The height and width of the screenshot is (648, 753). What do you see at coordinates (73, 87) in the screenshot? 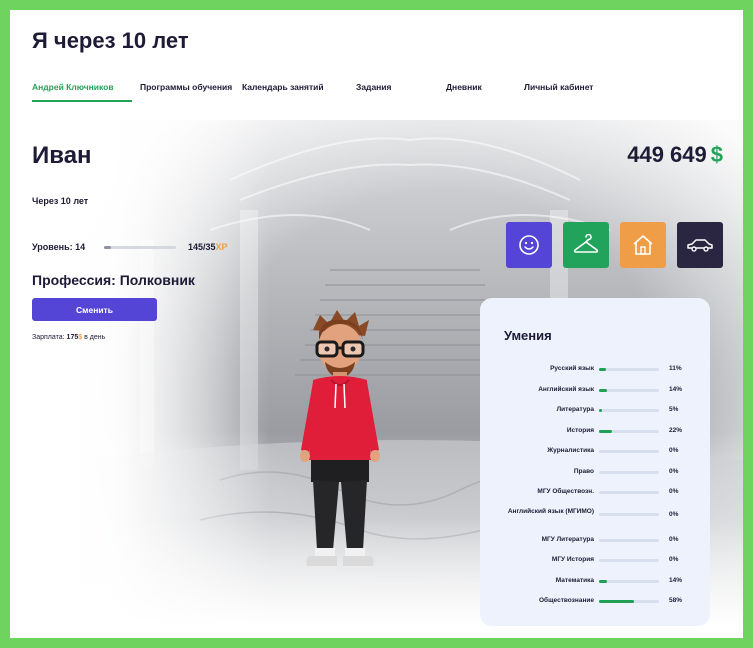
I see `tab-profile: Андрей Ключников` at bounding box center [73, 87].